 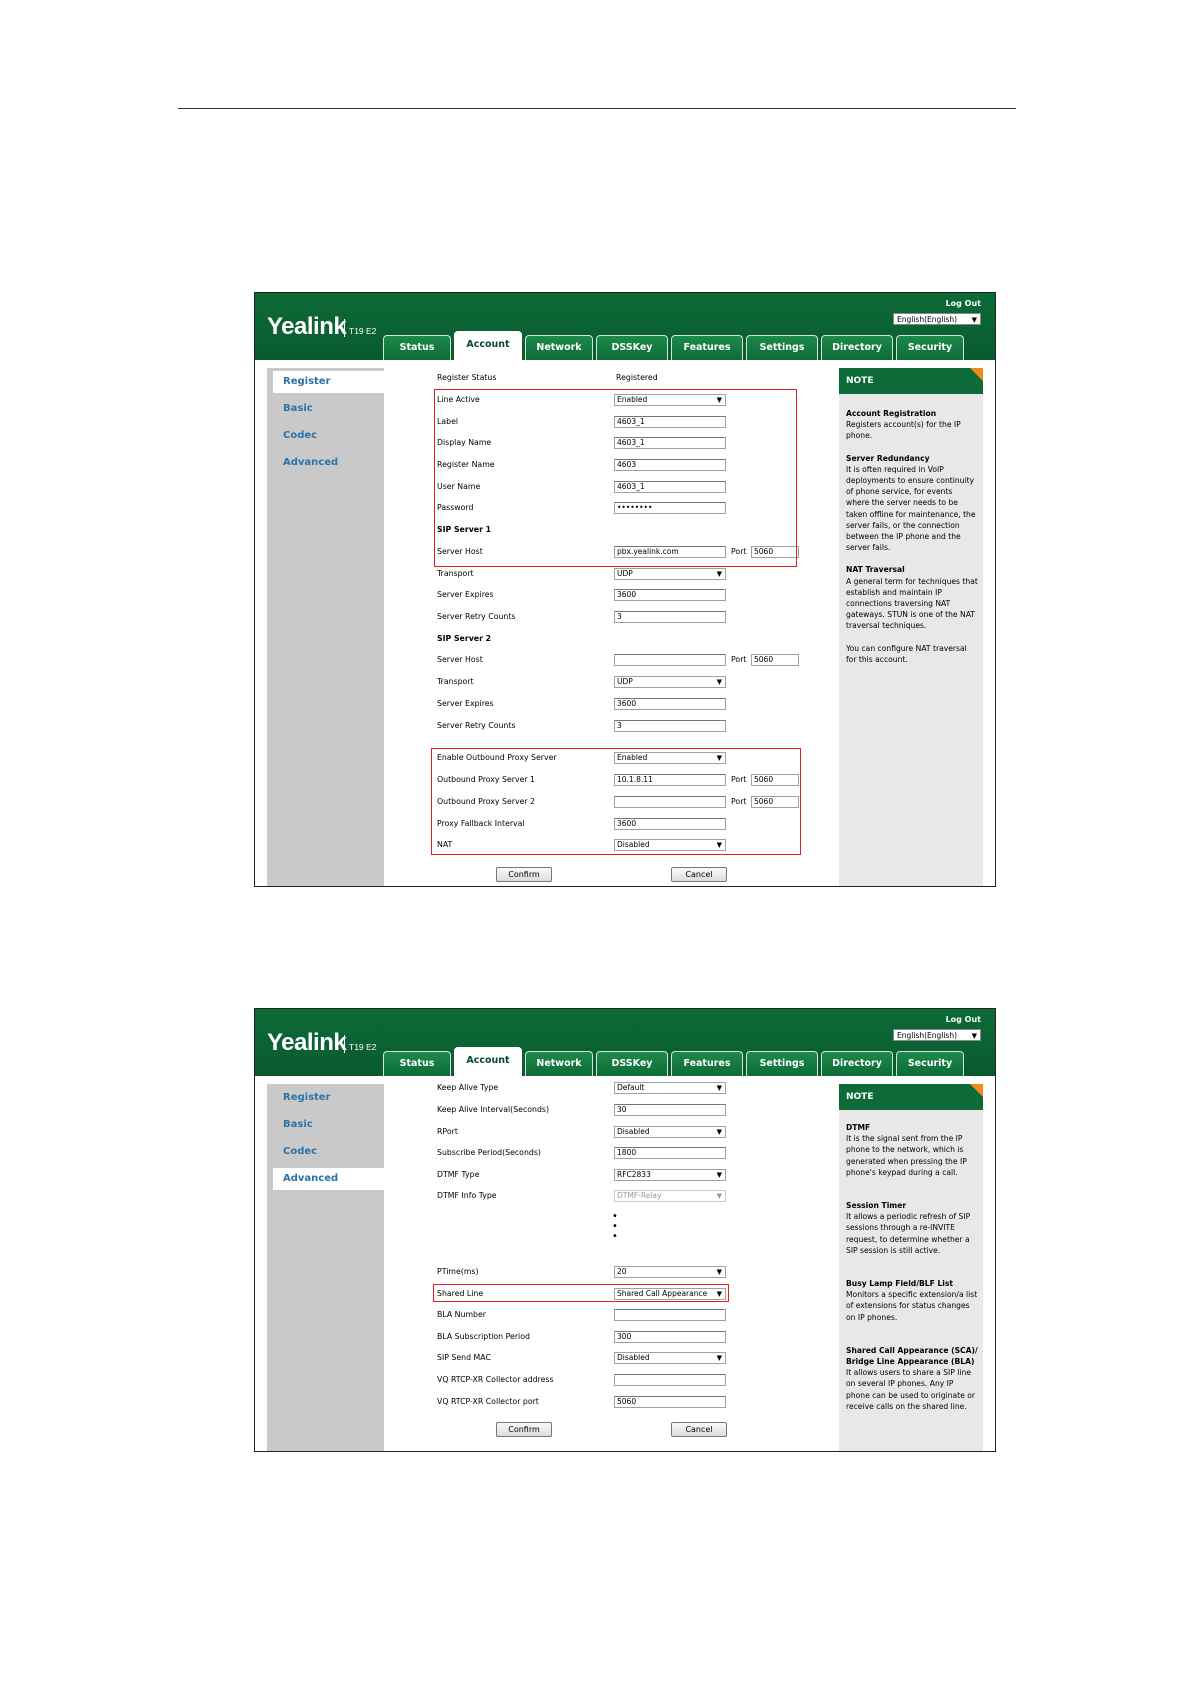 What do you see at coordinates (670, 1337) in the screenshot?
I see `bla-sub-period-input: 300` at bounding box center [670, 1337].